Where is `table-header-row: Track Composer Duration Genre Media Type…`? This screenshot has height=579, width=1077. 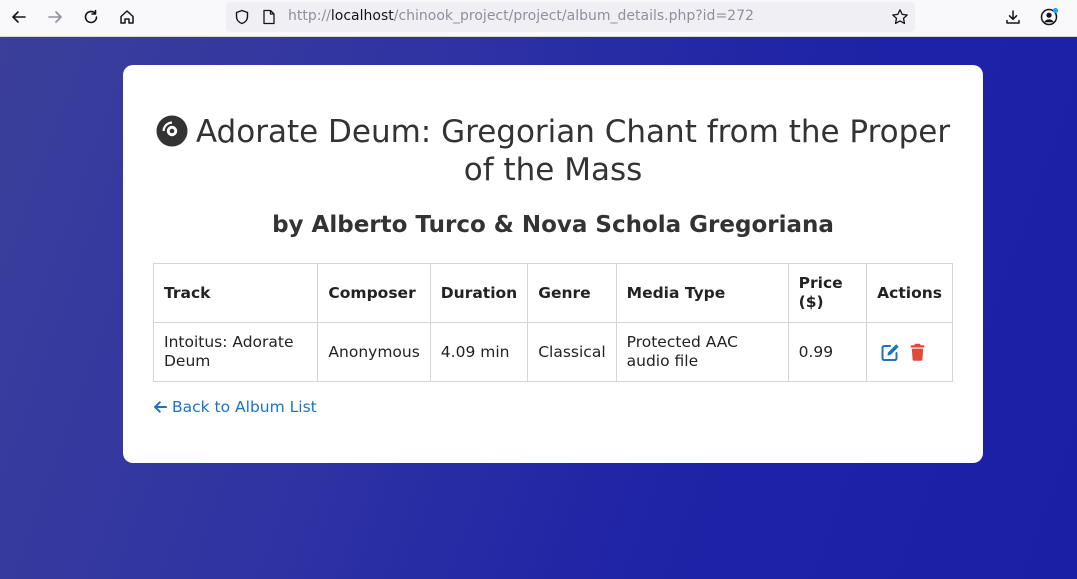
table-header-row: Track Composer Duration Genre Media Type… is located at coordinates (552, 293).